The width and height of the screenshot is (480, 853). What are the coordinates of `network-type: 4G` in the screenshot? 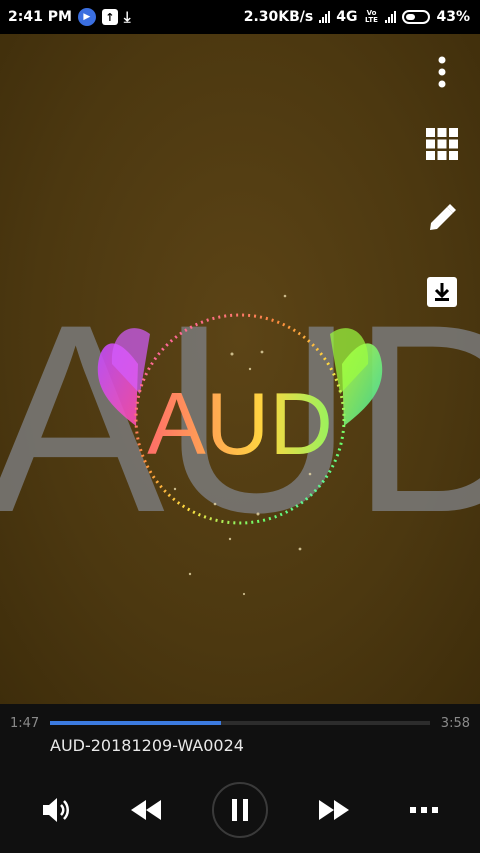 It's located at (347, 17).